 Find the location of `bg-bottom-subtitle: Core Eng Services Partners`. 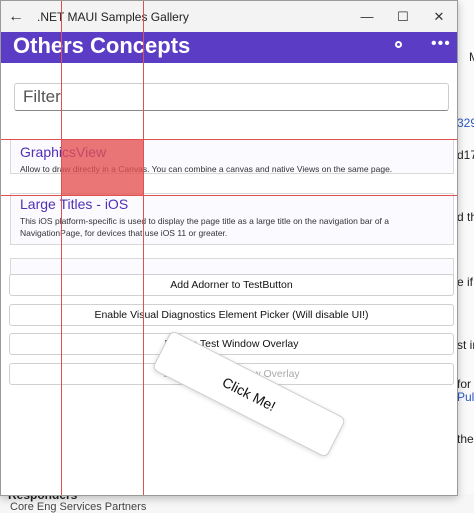

bg-bottom-subtitle: Core Eng Services Partners is located at coordinates (78, 507).